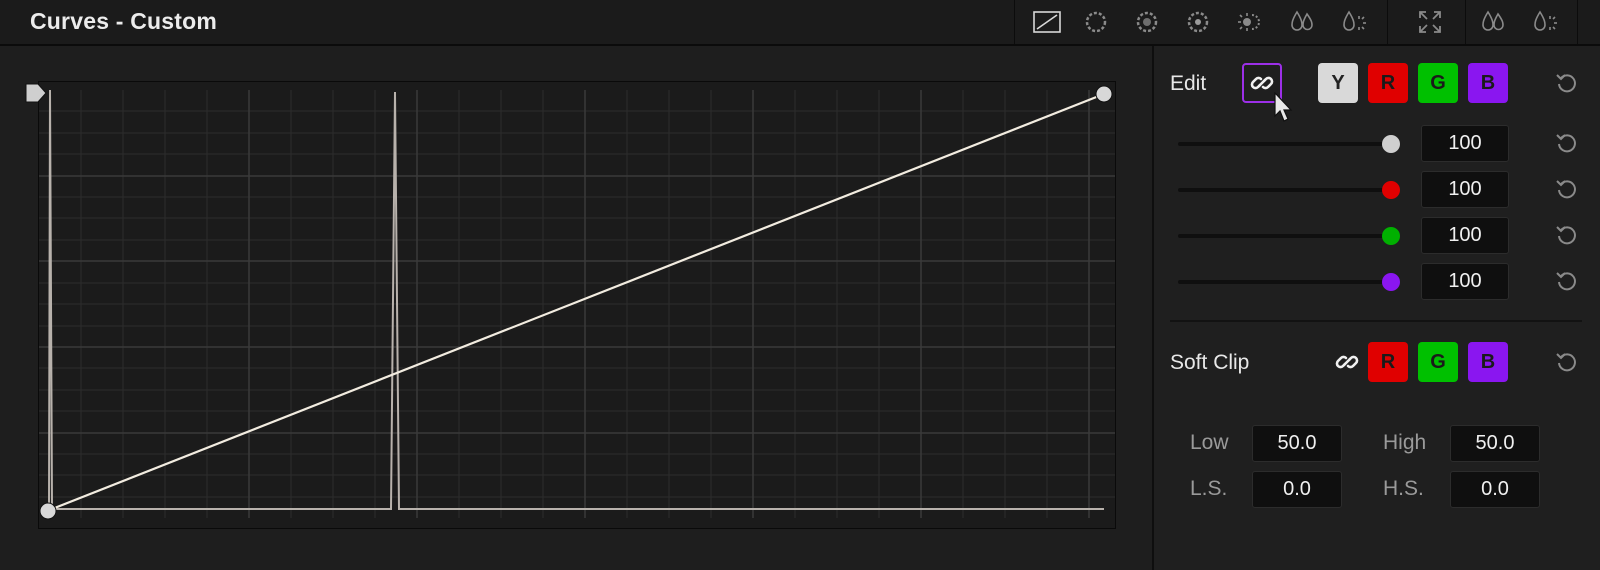 Image resolution: width=1600 pixels, height=570 pixels. I want to click on g-value-field: 100, so click(1465, 235).